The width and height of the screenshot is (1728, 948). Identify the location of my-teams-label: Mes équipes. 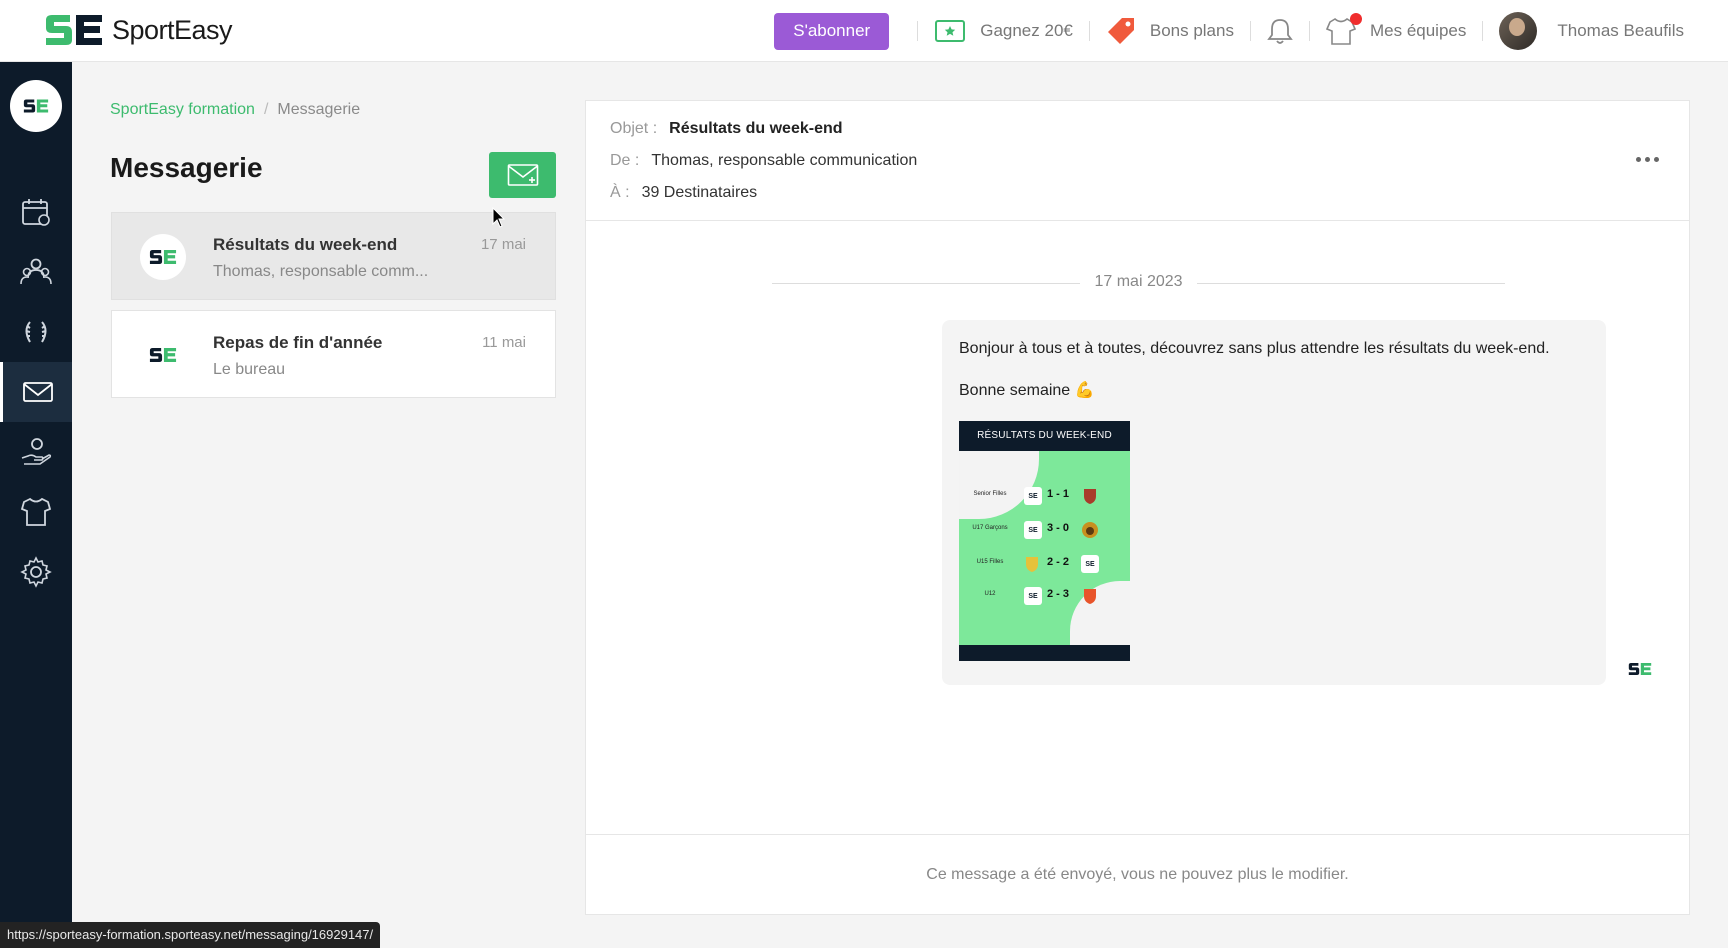
(1418, 30).